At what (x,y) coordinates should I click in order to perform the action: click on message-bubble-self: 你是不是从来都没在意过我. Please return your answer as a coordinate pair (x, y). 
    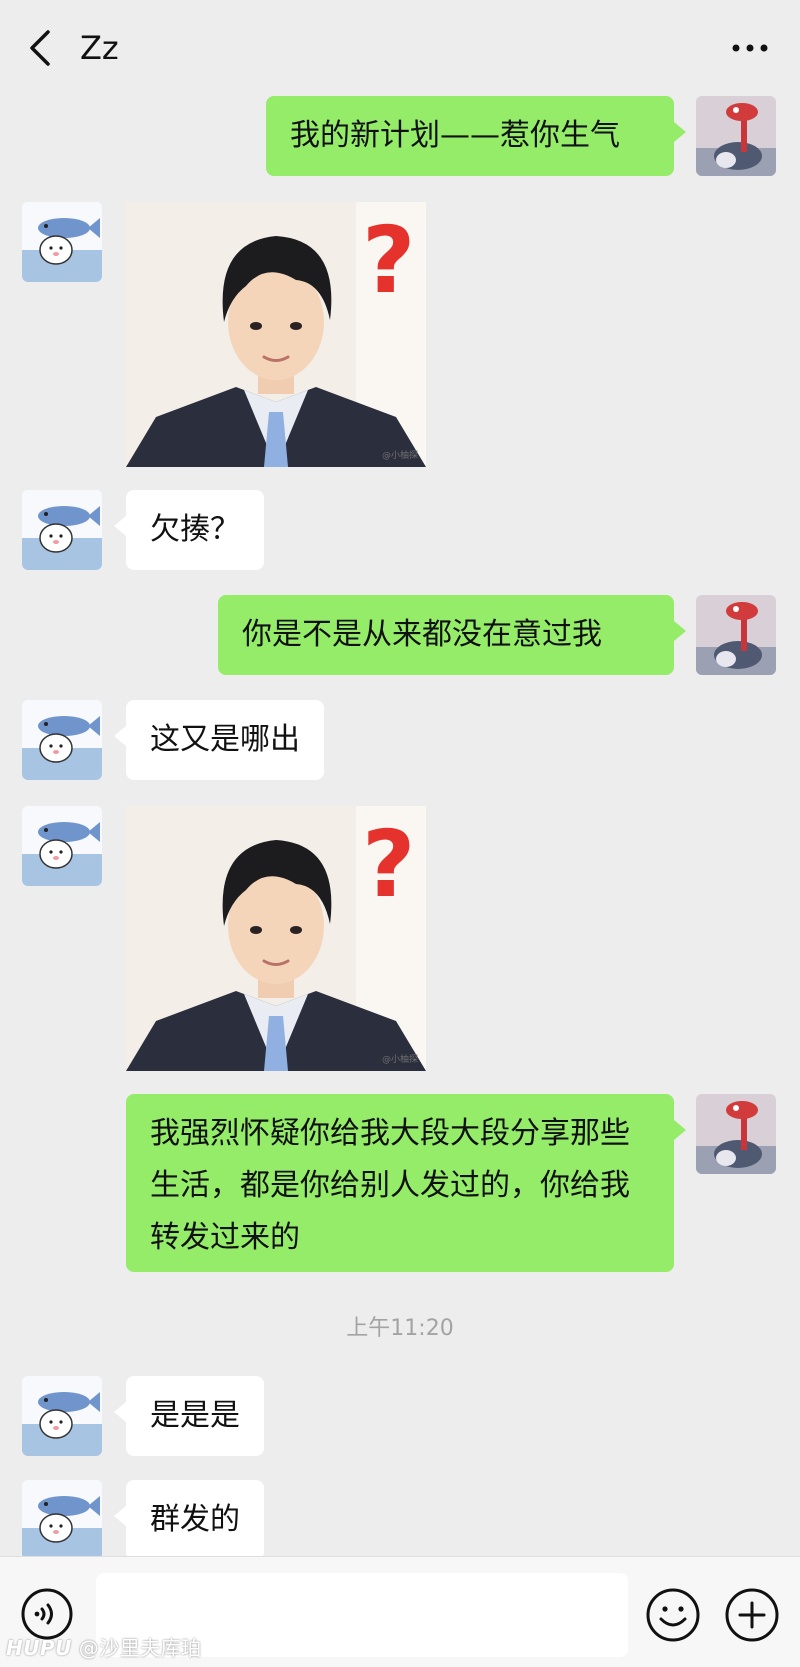
    Looking at the image, I should click on (452, 635).